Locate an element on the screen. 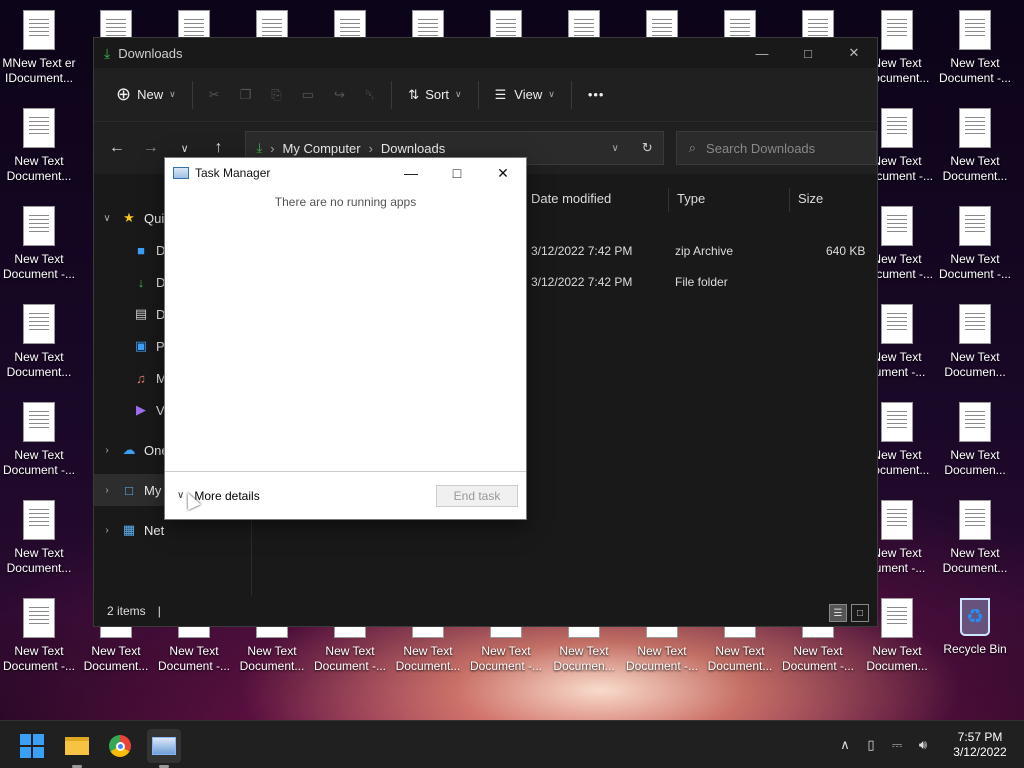 This screenshot has height=768, width=1024. end-task-button: End task is located at coordinates (477, 496).